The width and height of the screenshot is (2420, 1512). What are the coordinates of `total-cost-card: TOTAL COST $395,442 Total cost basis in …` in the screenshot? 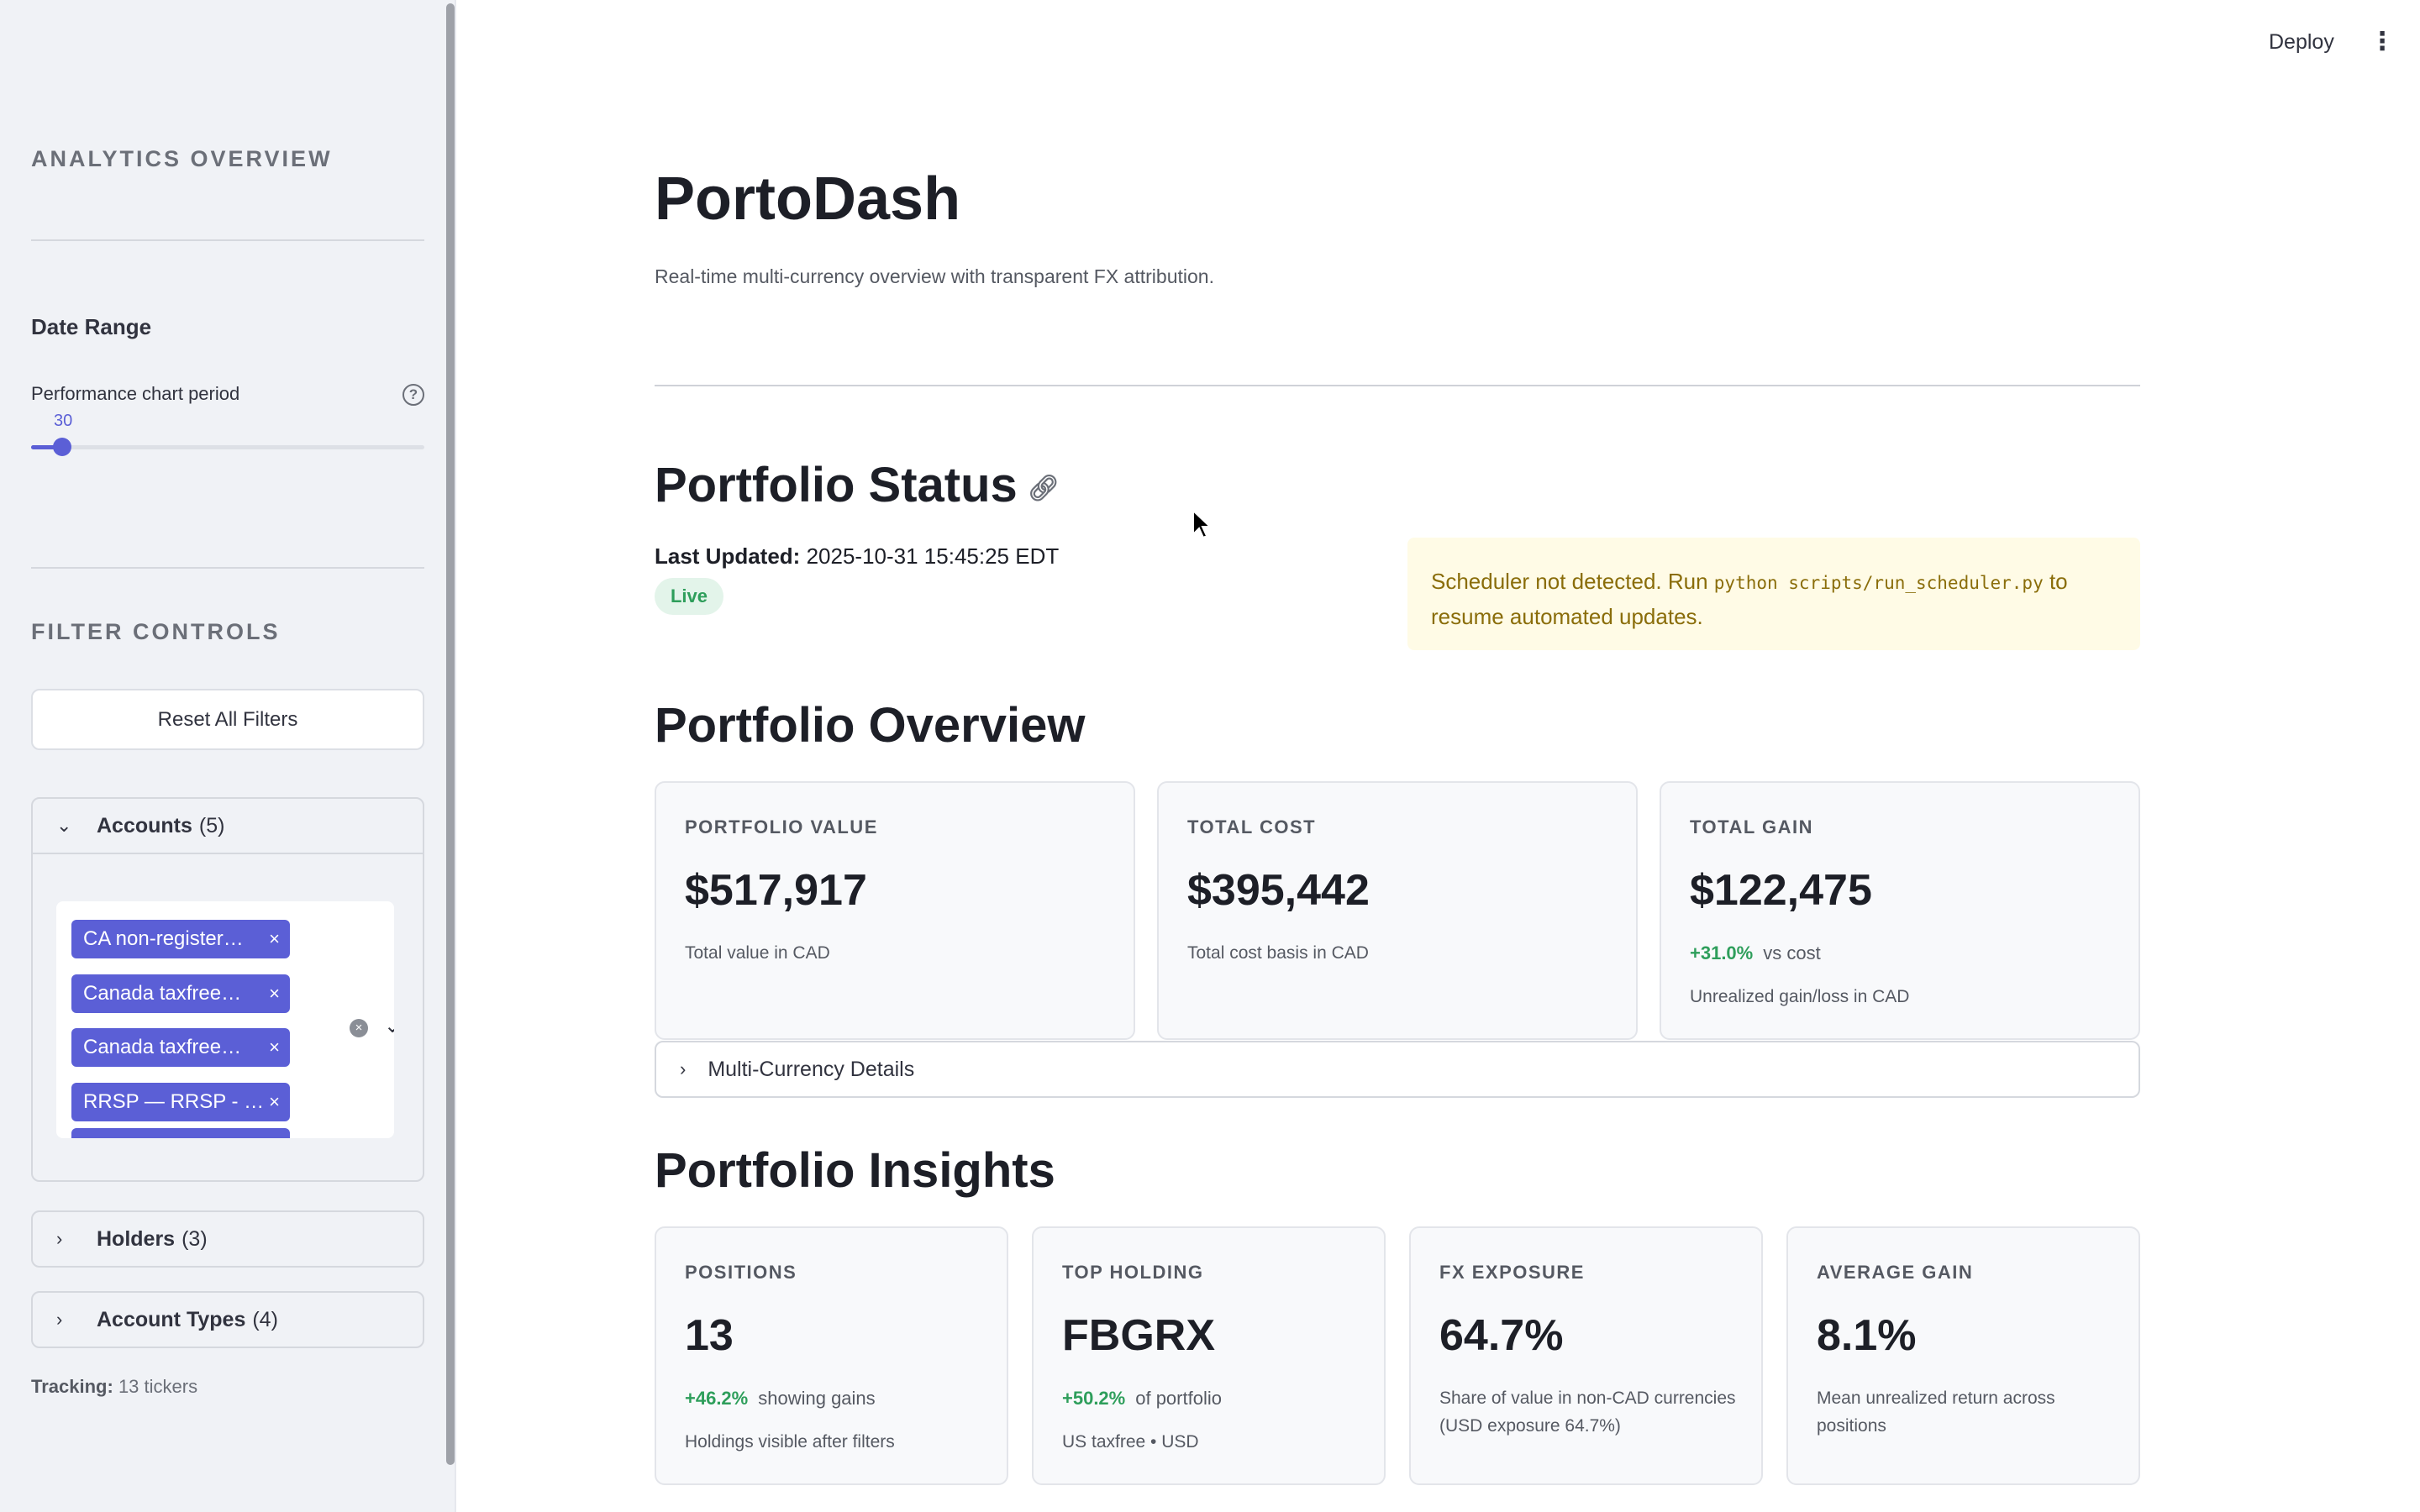 It's located at (1397, 910).